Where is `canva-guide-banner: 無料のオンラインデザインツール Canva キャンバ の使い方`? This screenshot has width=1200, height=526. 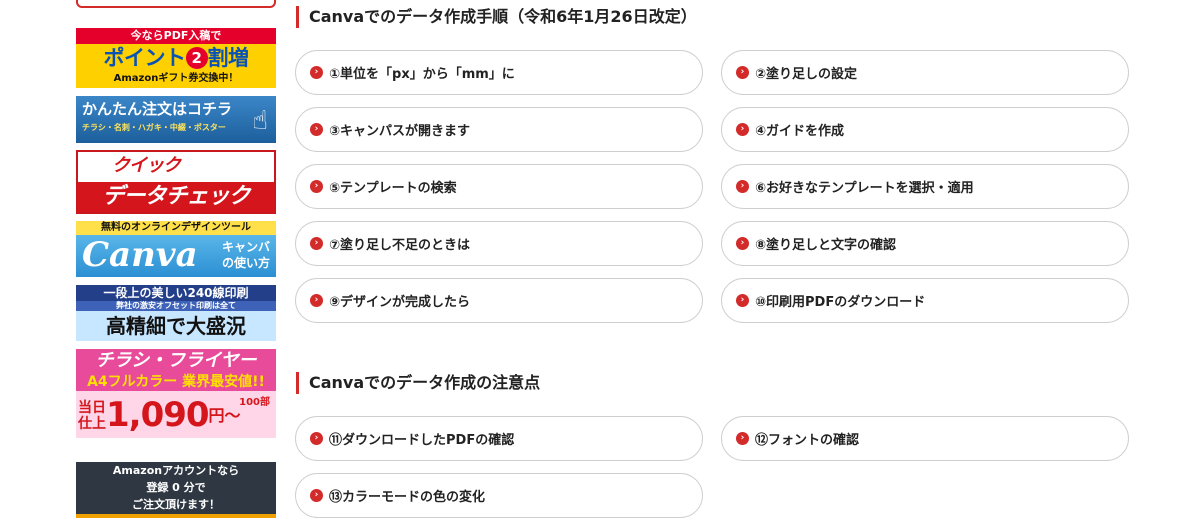 canva-guide-banner: 無料のオンラインデザインツール Canva キャンバ の使い方 is located at coordinates (176, 249).